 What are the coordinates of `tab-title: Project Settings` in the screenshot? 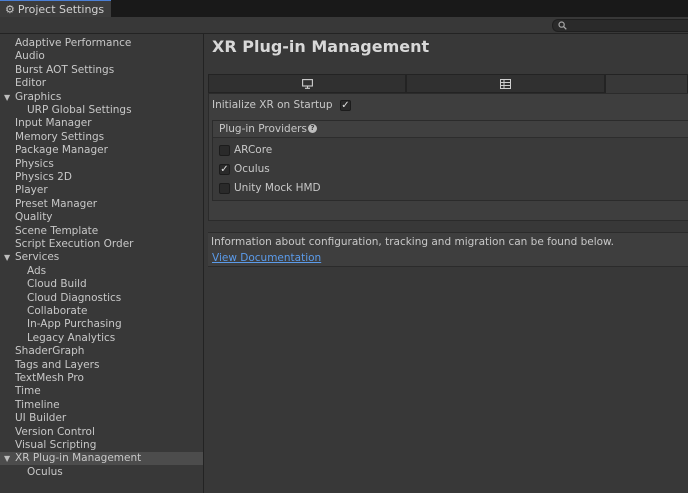 It's located at (61, 9).